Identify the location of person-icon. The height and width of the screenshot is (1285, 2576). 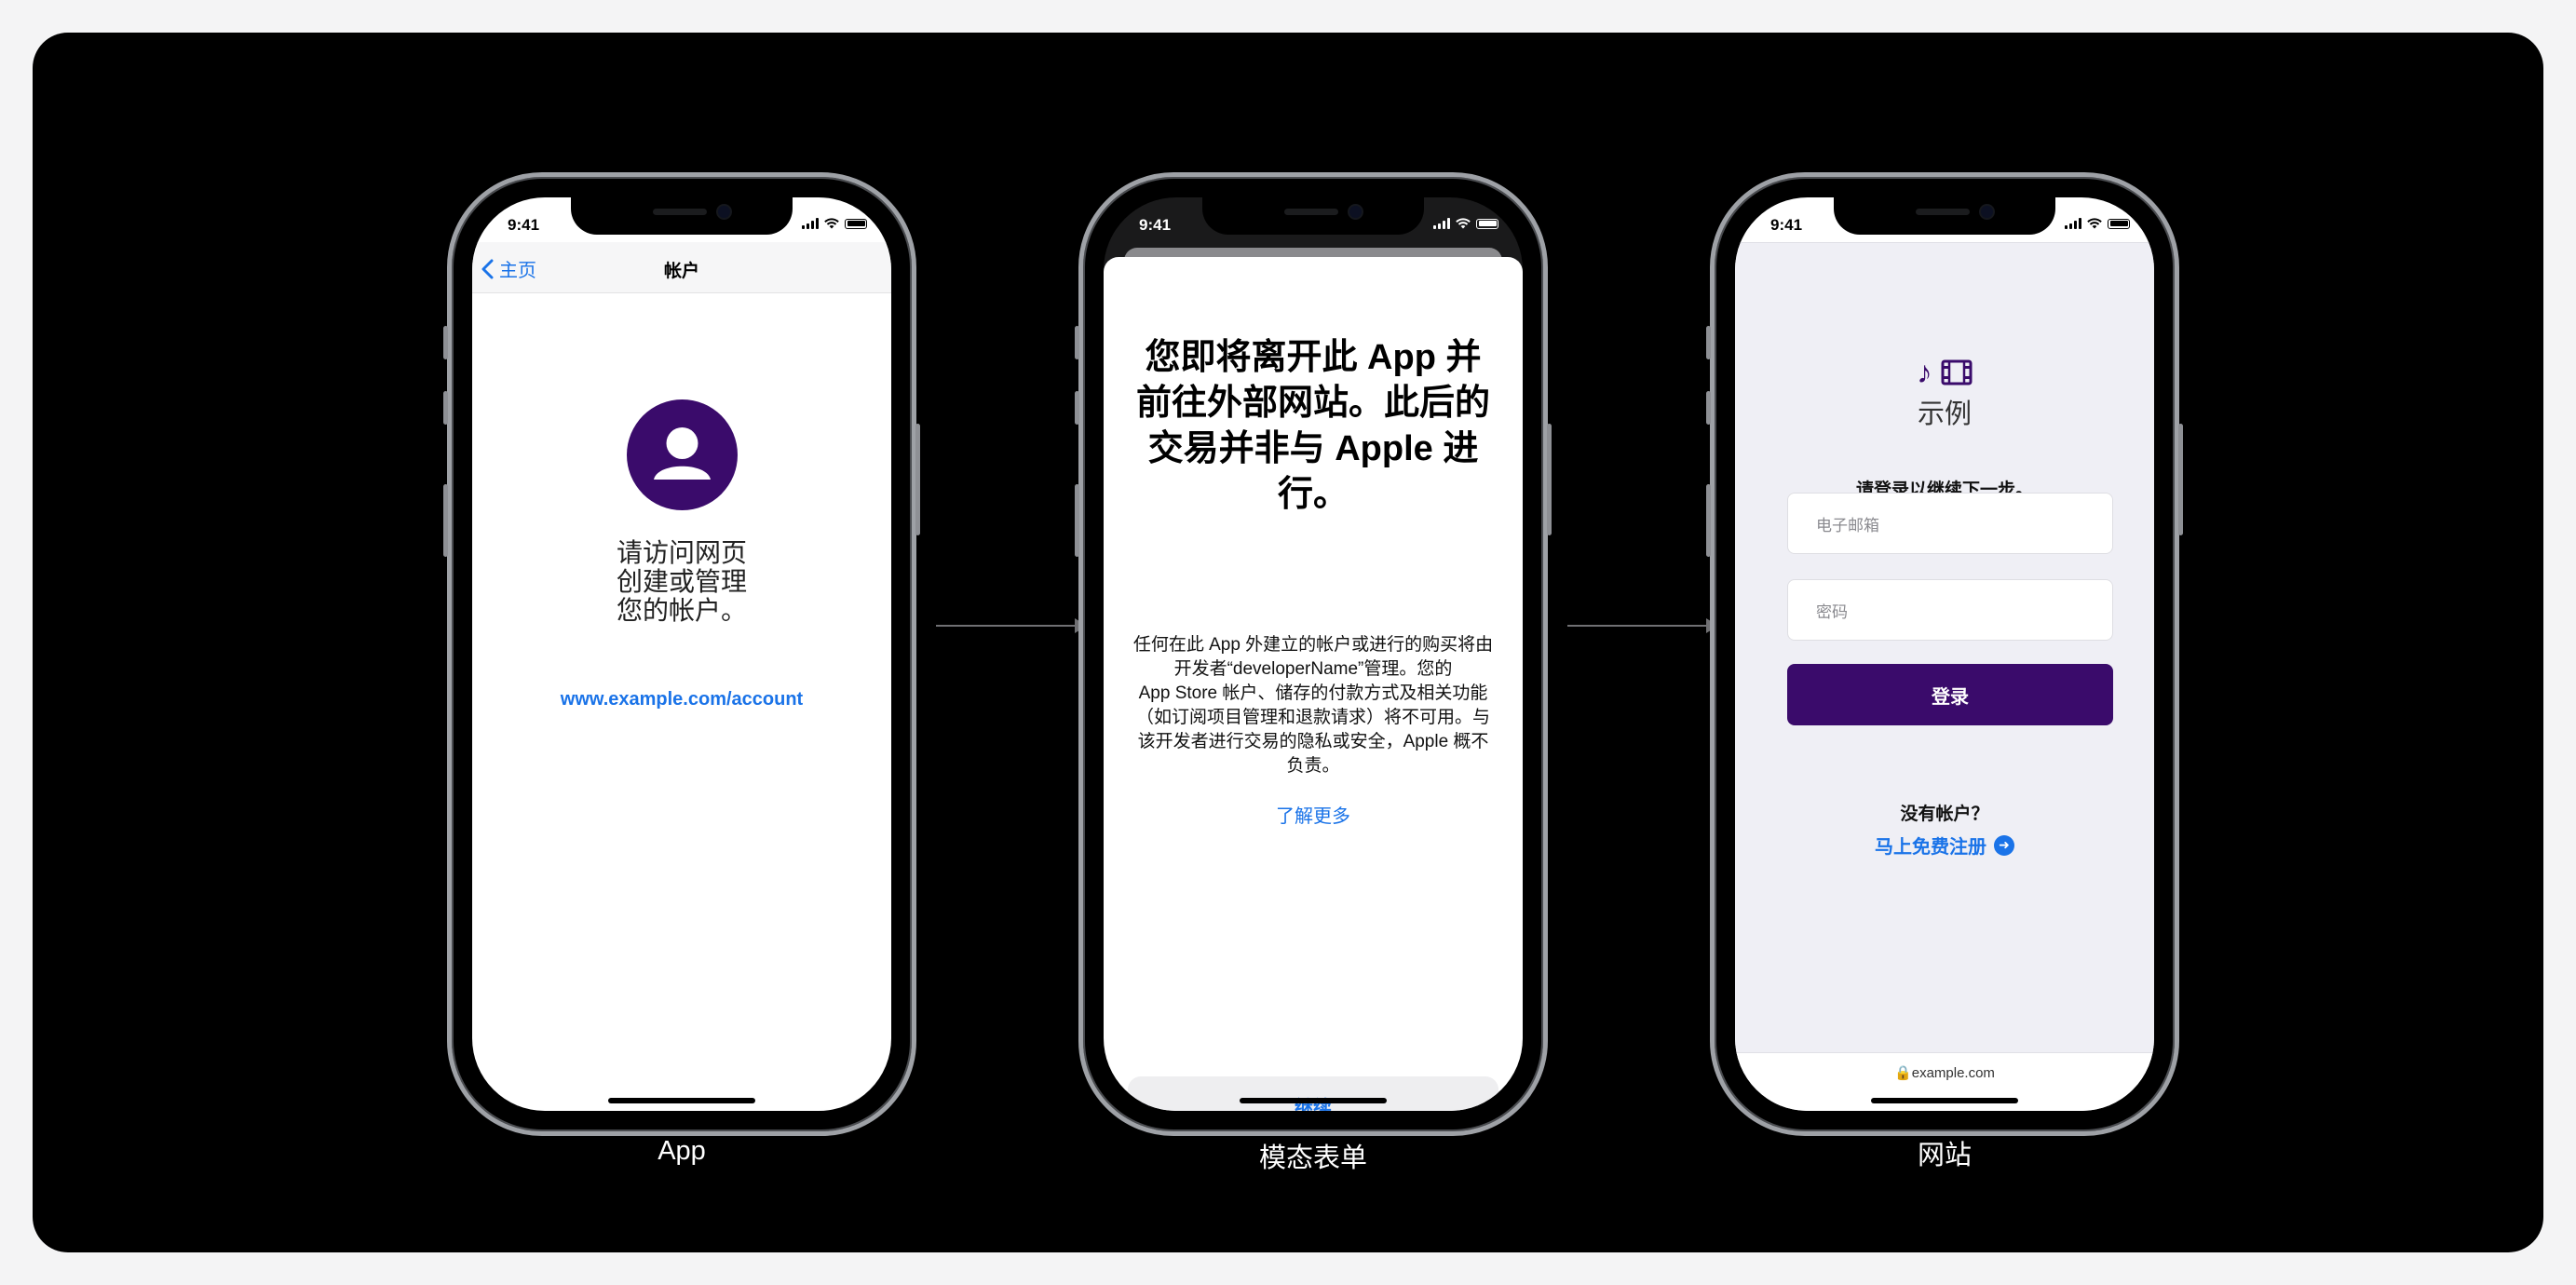
(682, 454).